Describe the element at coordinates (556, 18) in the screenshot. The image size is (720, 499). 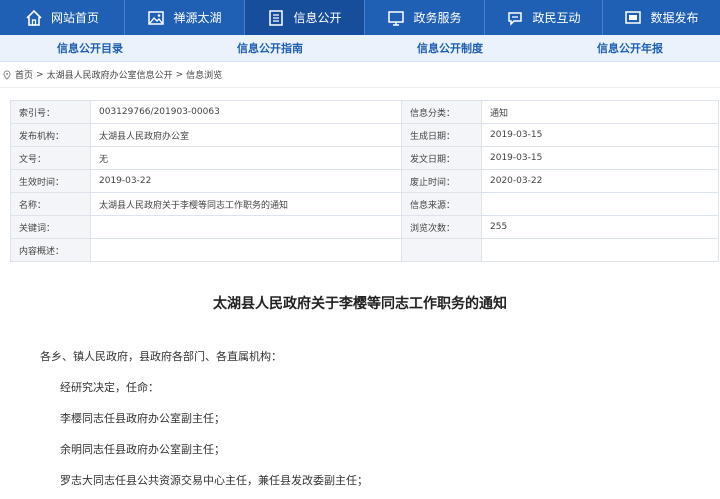
I see `nav-interaction-label: 政民互动` at that location.